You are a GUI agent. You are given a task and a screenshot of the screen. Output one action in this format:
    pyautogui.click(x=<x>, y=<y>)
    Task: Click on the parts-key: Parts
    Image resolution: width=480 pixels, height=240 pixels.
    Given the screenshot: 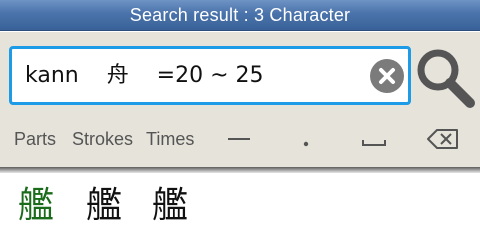 What is the action you would take?
    pyautogui.click(x=35, y=139)
    